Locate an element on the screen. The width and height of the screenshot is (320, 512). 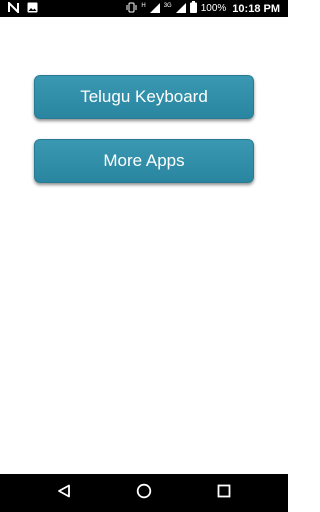
more-apps-button: More Apps is located at coordinates (144, 161).